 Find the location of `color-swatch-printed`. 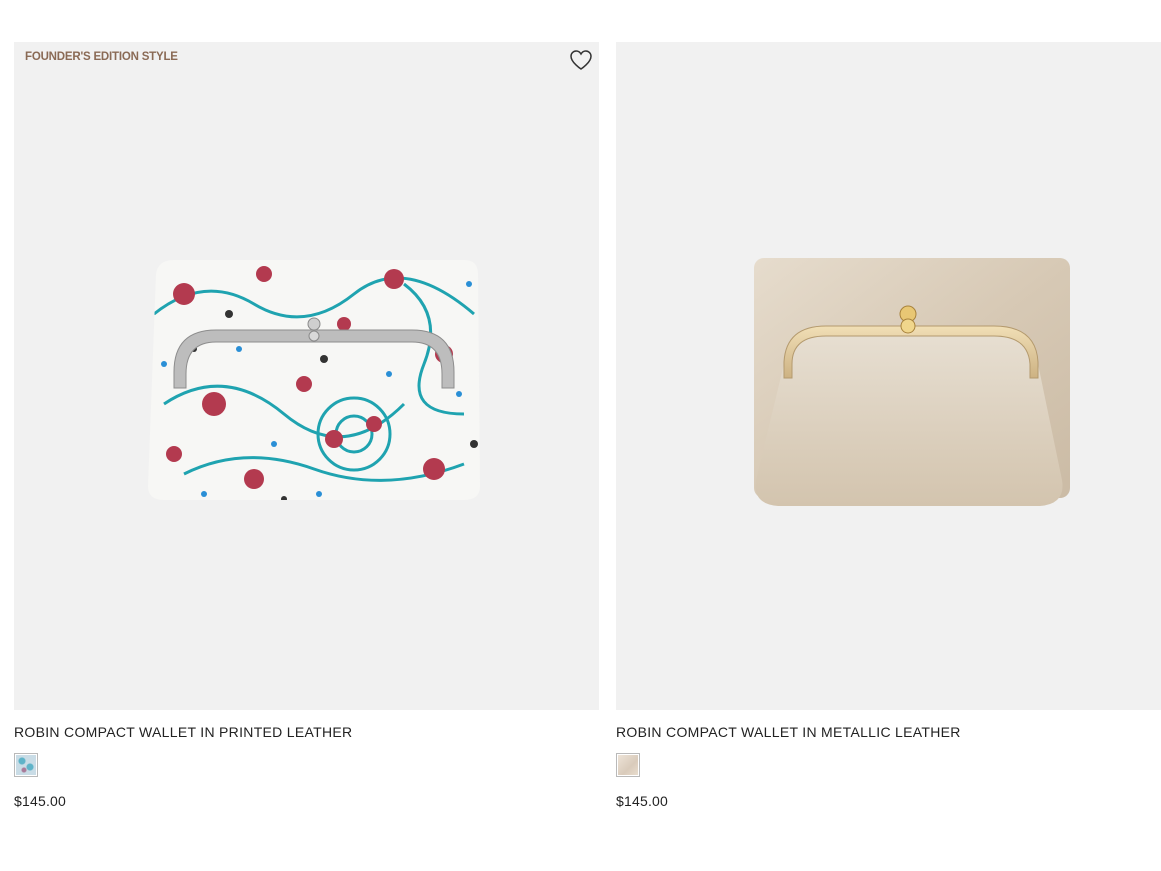

color-swatch-printed is located at coordinates (26, 765).